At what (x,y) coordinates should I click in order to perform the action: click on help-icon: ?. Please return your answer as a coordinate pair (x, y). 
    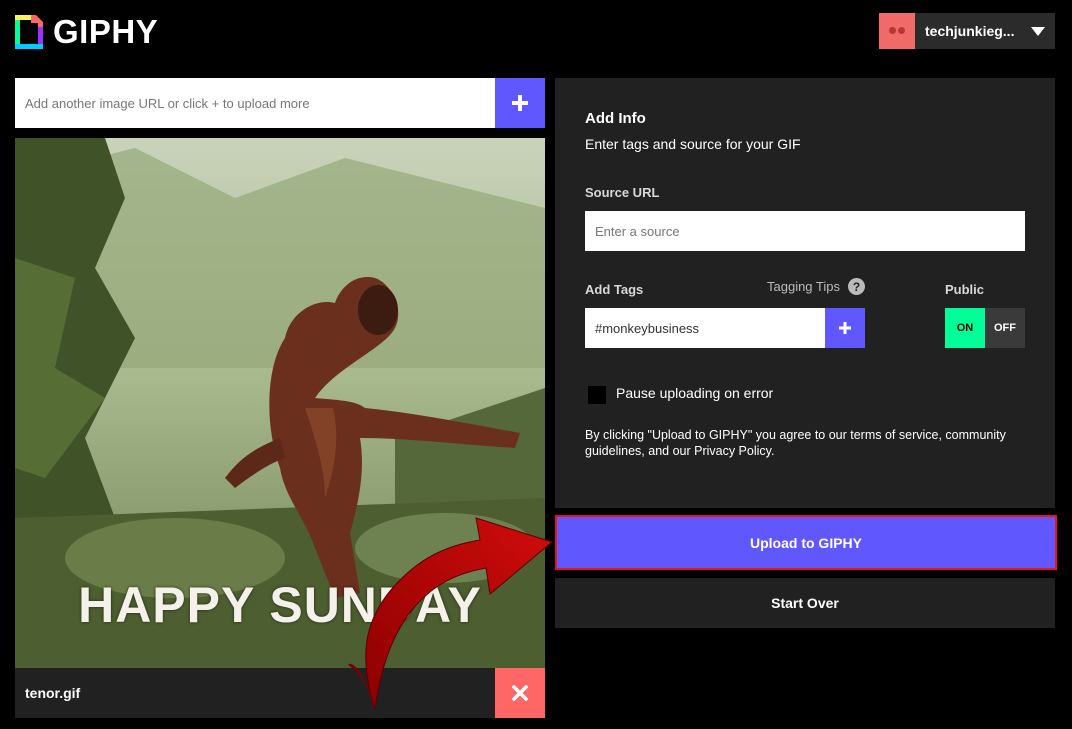
    Looking at the image, I should click on (856, 286).